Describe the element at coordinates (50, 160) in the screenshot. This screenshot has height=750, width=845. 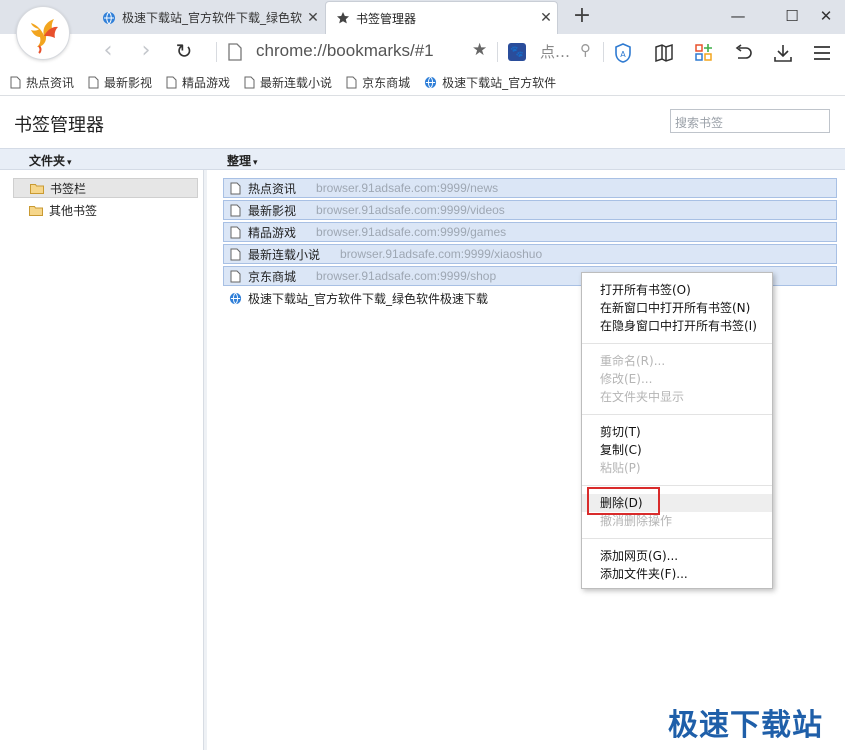
I see `folders-menu-button: 文件夹 ▾` at that location.